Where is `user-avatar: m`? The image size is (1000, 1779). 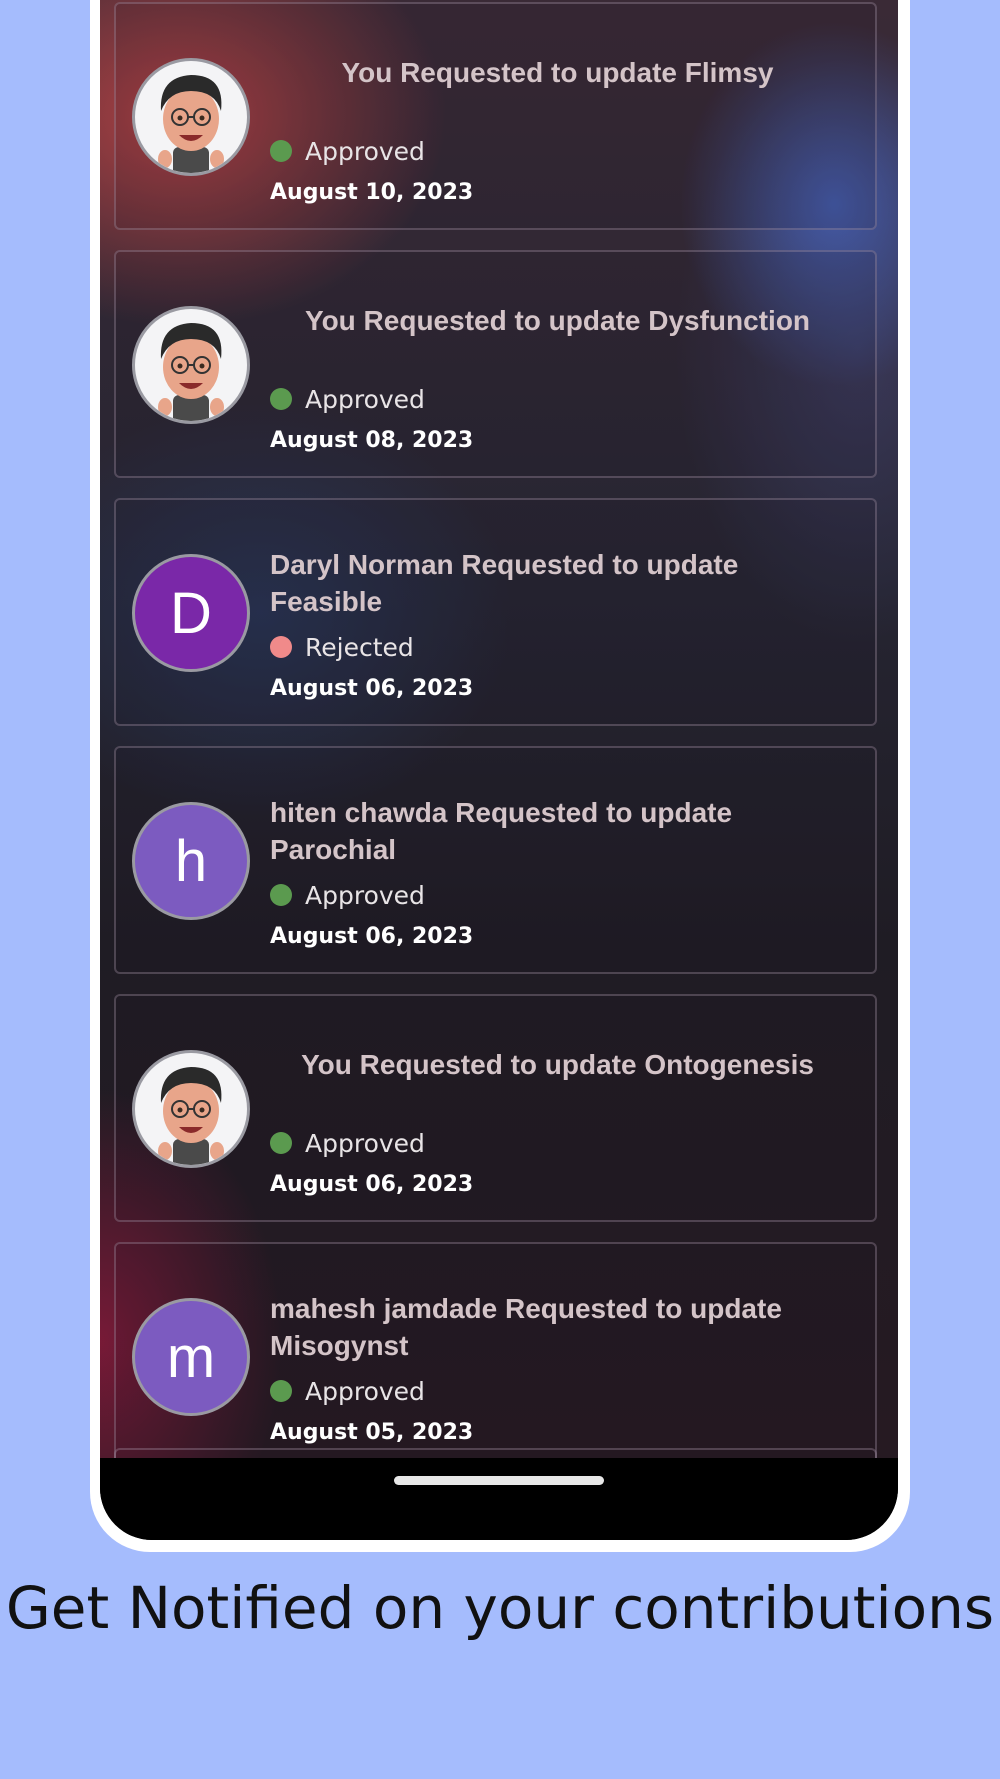 user-avatar: m is located at coordinates (191, 1357).